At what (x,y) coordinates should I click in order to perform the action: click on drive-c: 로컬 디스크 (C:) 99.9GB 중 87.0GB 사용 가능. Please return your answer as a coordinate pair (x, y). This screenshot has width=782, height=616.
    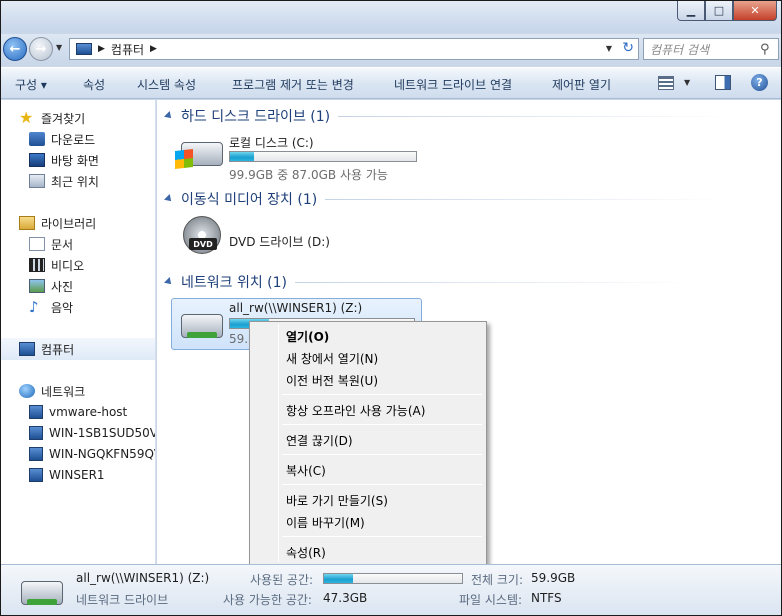
    Looking at the image, I should click on (301, 156).